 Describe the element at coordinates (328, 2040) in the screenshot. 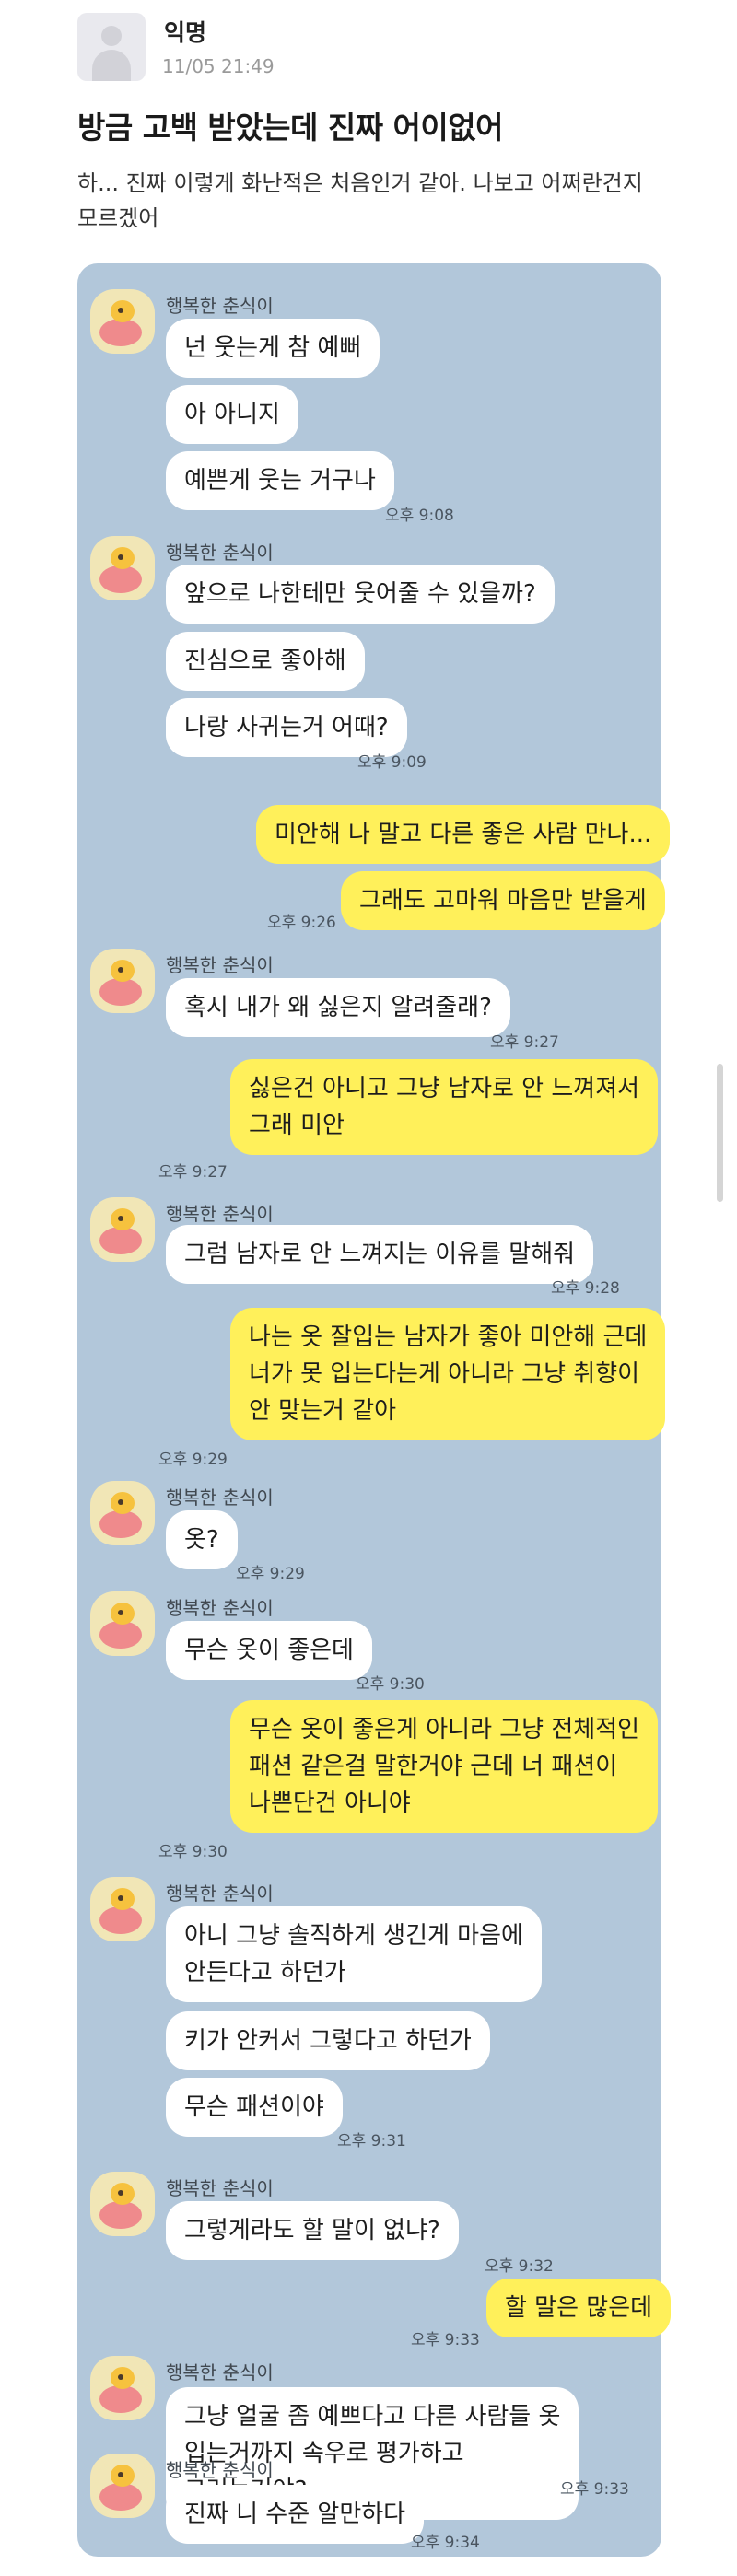

I see `chat-message: 키가 안커서 그렇다고 하던가` at that location.